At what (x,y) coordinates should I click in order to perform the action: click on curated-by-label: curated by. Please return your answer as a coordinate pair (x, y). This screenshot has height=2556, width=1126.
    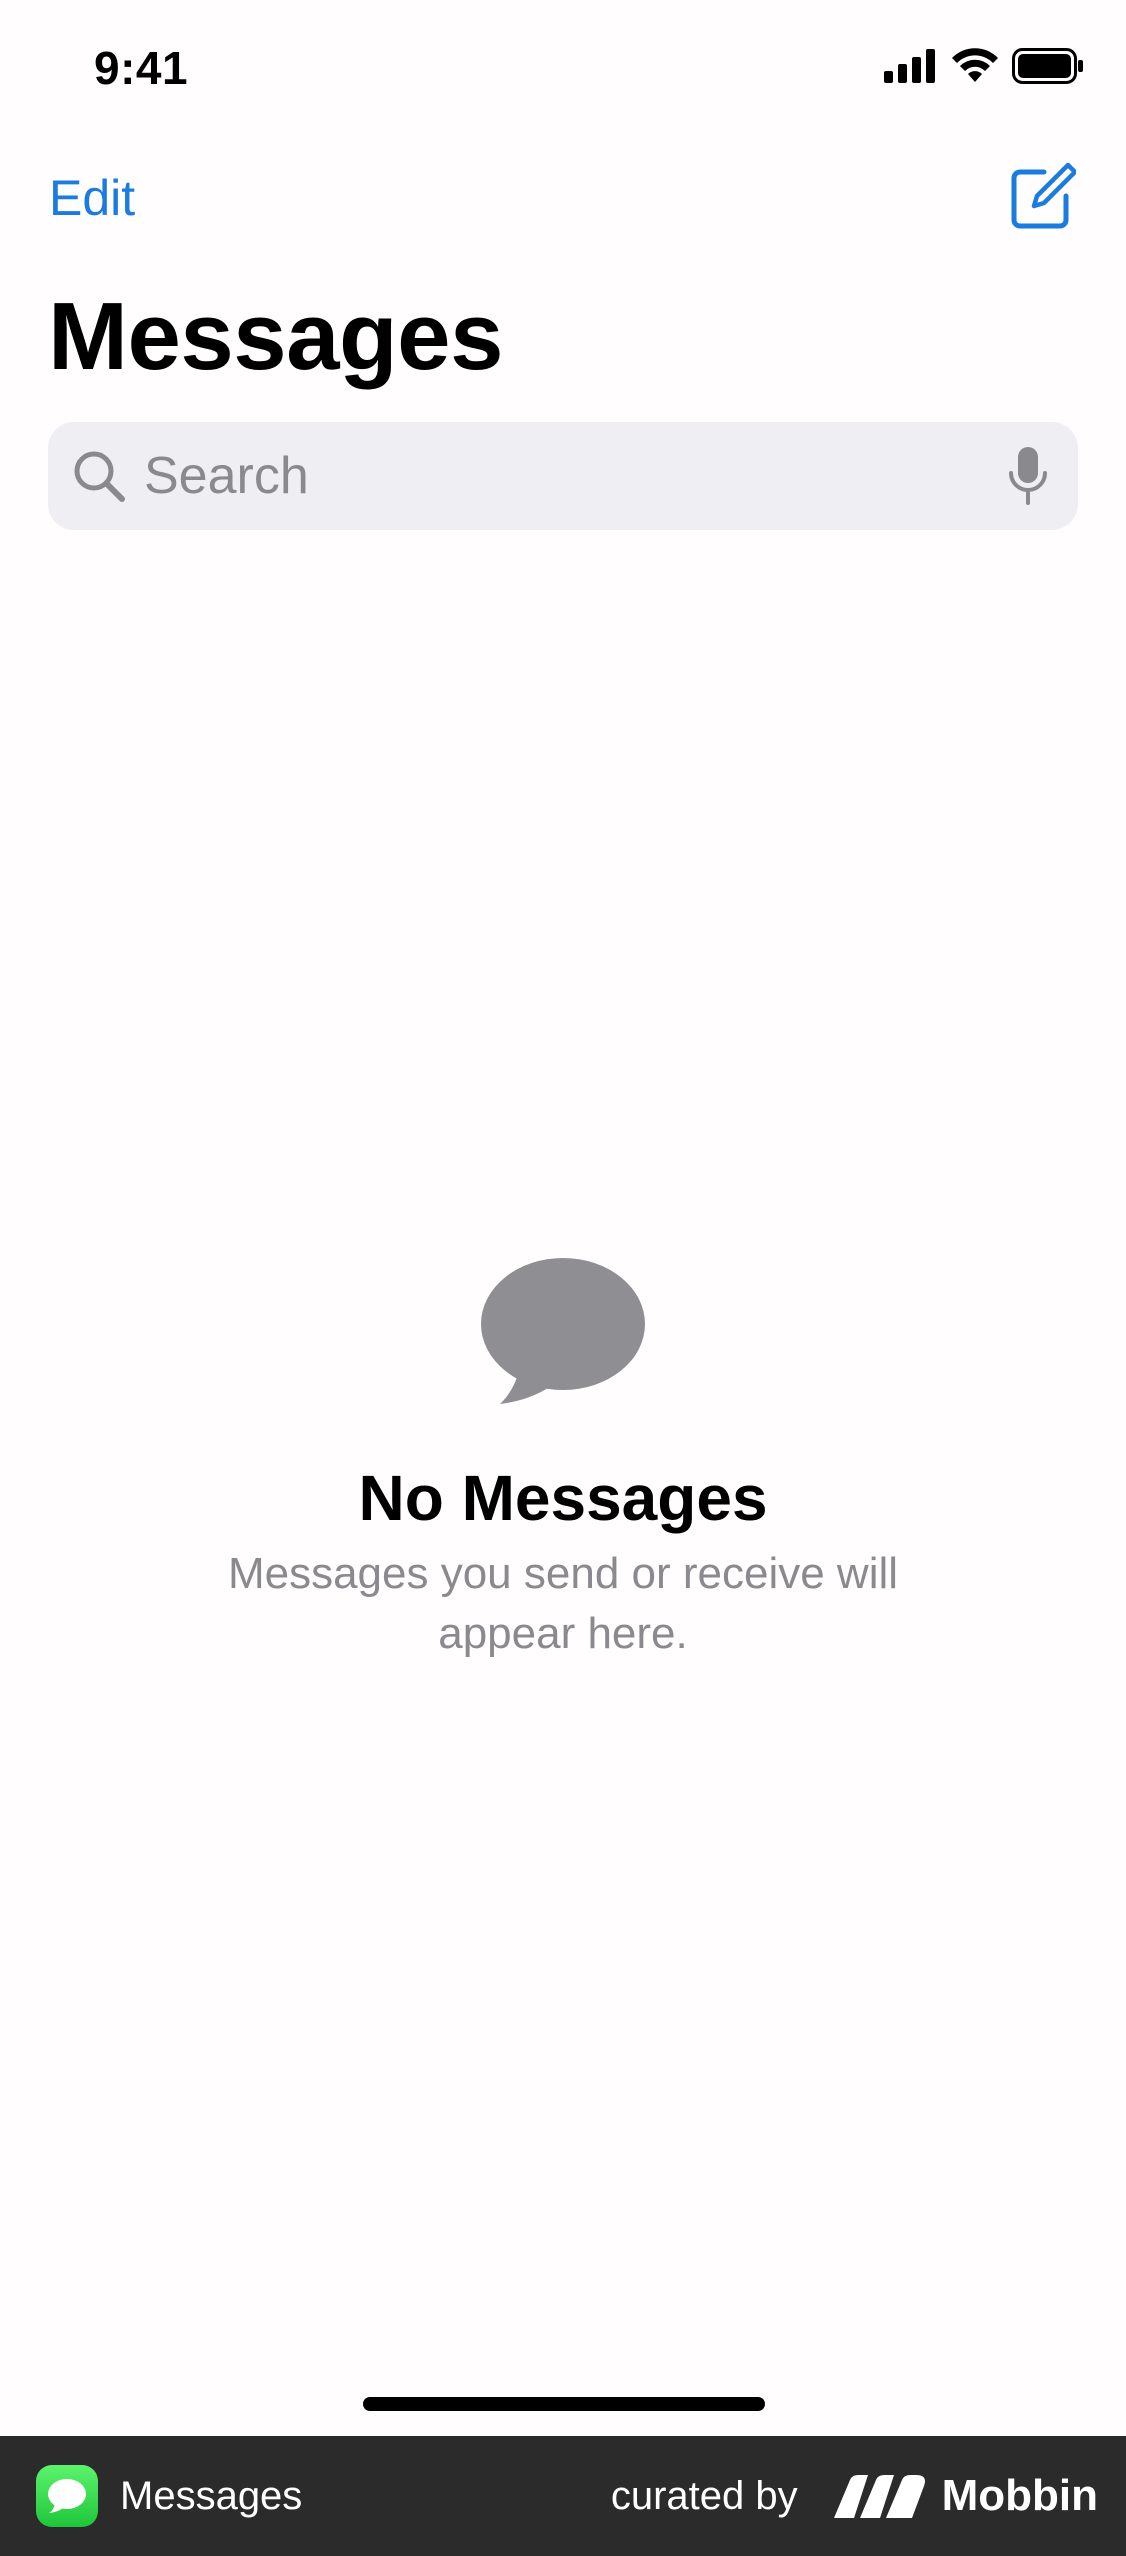
    Looking at the image, I should click on (704, 2495).